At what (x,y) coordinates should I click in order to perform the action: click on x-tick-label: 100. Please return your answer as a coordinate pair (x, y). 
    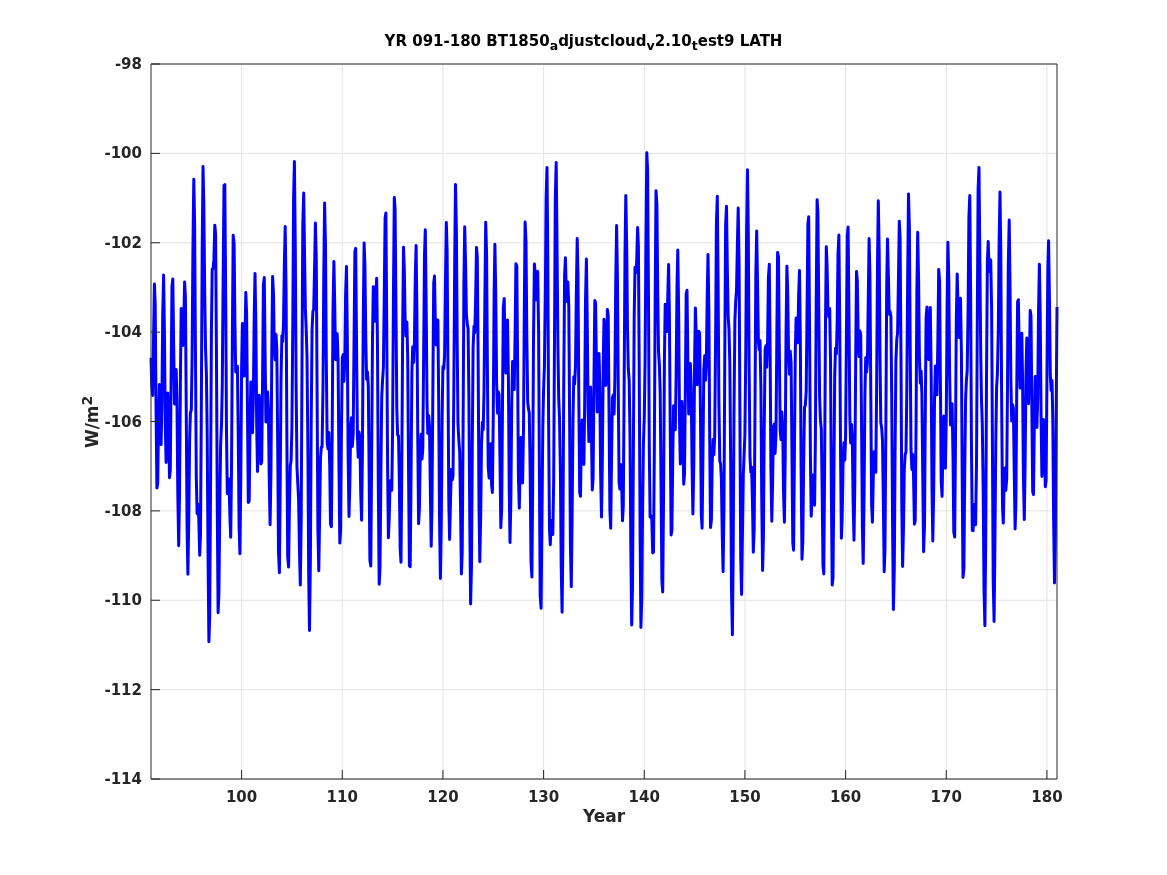
    Looking at the image, I should click on (241, 797).